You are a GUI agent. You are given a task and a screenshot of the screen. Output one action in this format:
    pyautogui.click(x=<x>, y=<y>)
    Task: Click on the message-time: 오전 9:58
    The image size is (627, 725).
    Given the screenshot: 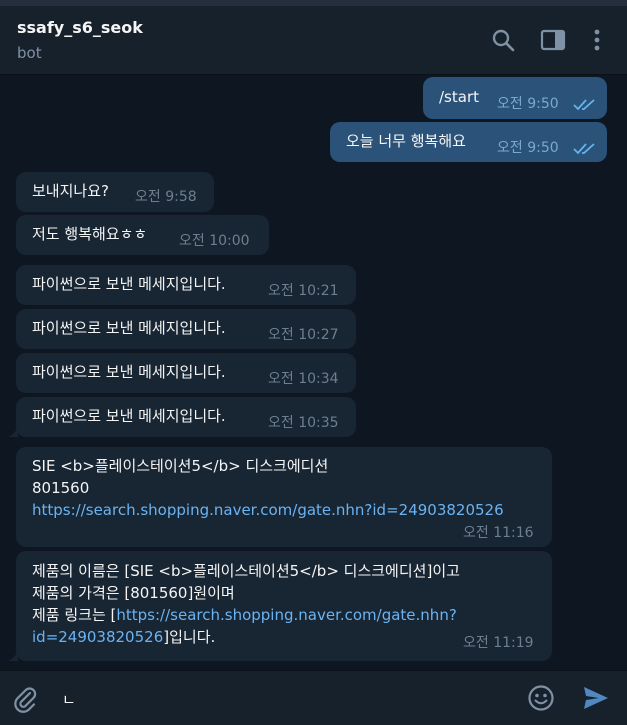 What is the action you would take?
    pyautogui.click(x=166, y=197)
    